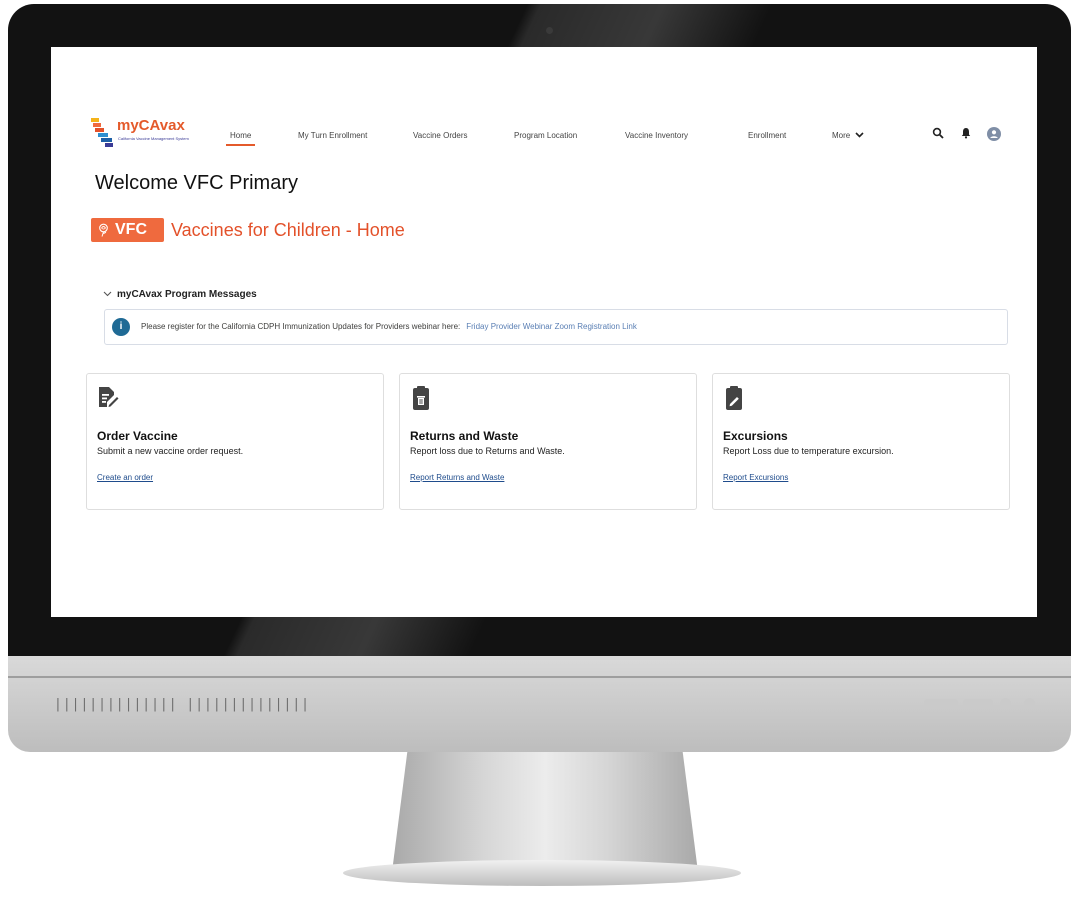 The image size is (1071, 912). What do you see at coordinates (487, 451) in the screenshot?
I see `card-description: Report loss due to Returns and Waste.` at bounding box center [487, 451].